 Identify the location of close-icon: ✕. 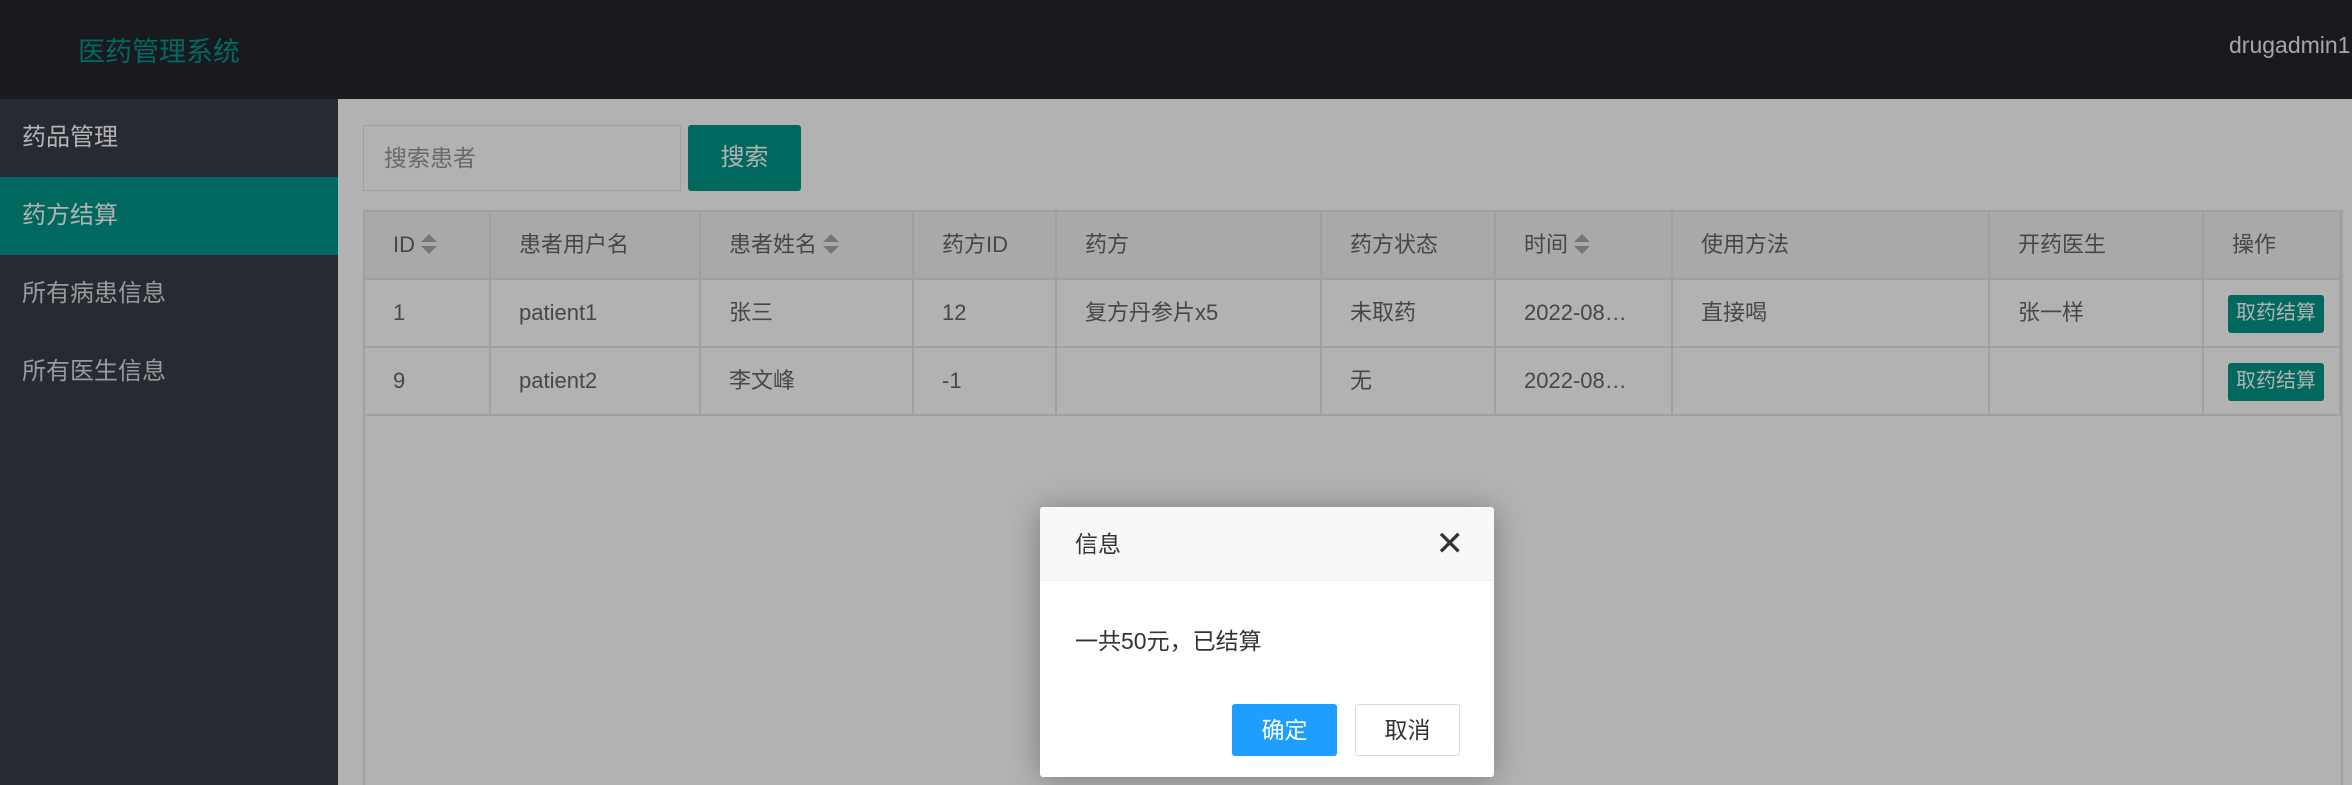
(1450, 544).